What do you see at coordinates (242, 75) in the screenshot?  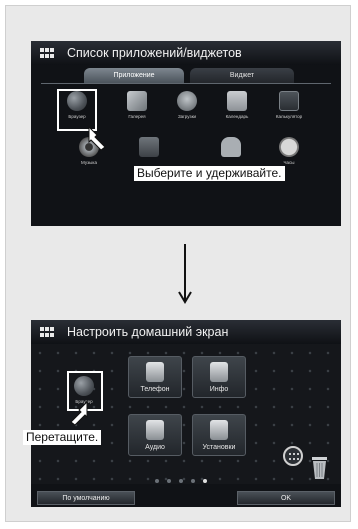 I see `tab-widgets: Виджет` at bounding box center [242, 75].